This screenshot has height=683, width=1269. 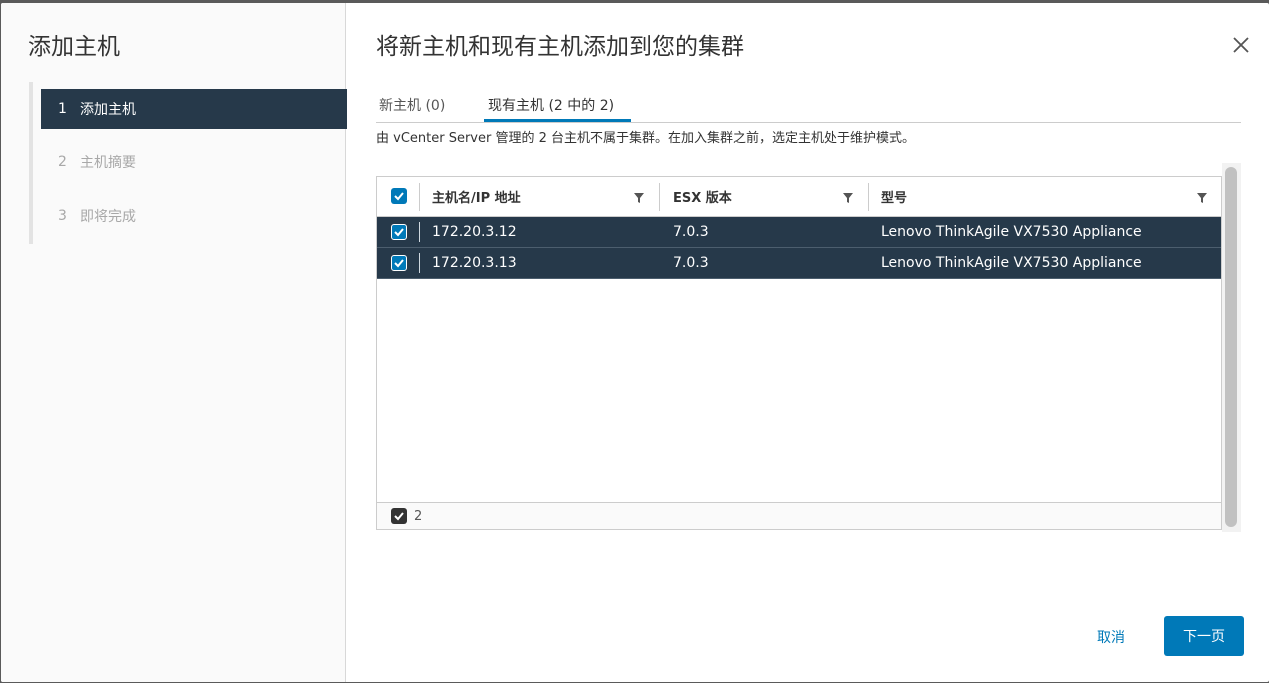 What do you see at coordinates (702, 196) in the screenshot?
I see `column-header-esx-version: ESX 版本` at bounding box center [702, 196].